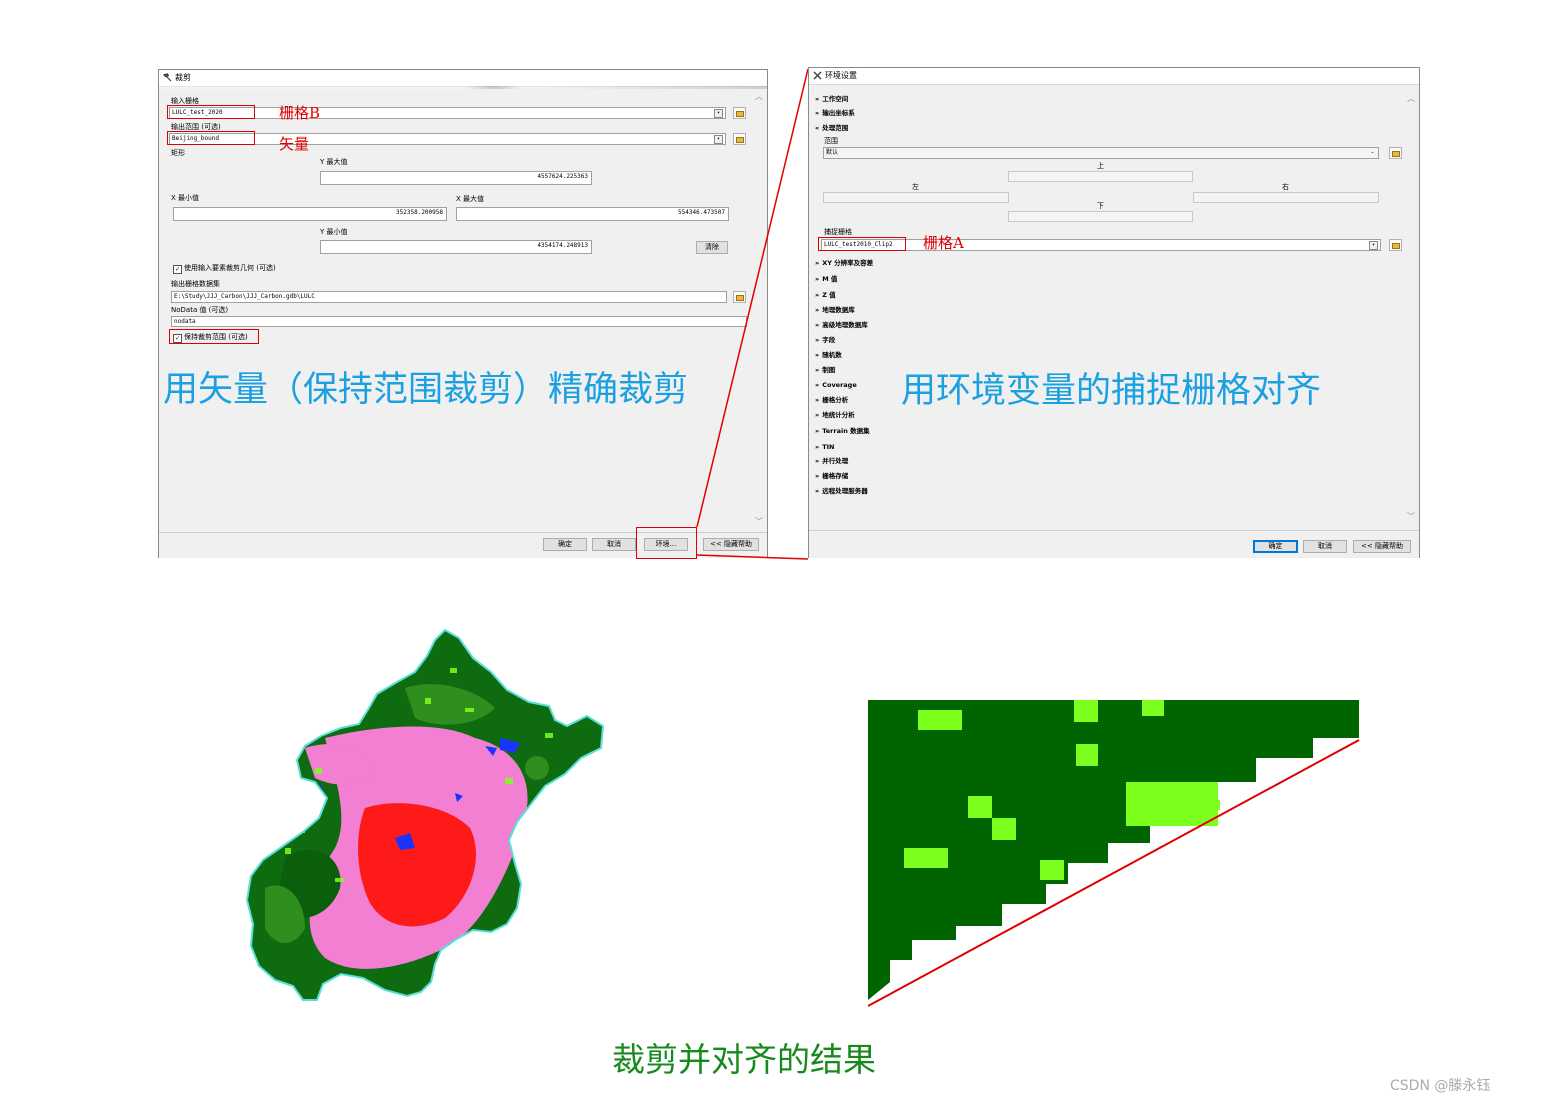 The width and height of the screenshot is (1558, 1106). I want to click on env-section-xy-resolution: » XY 分辨率及容差, so click(844, 263).